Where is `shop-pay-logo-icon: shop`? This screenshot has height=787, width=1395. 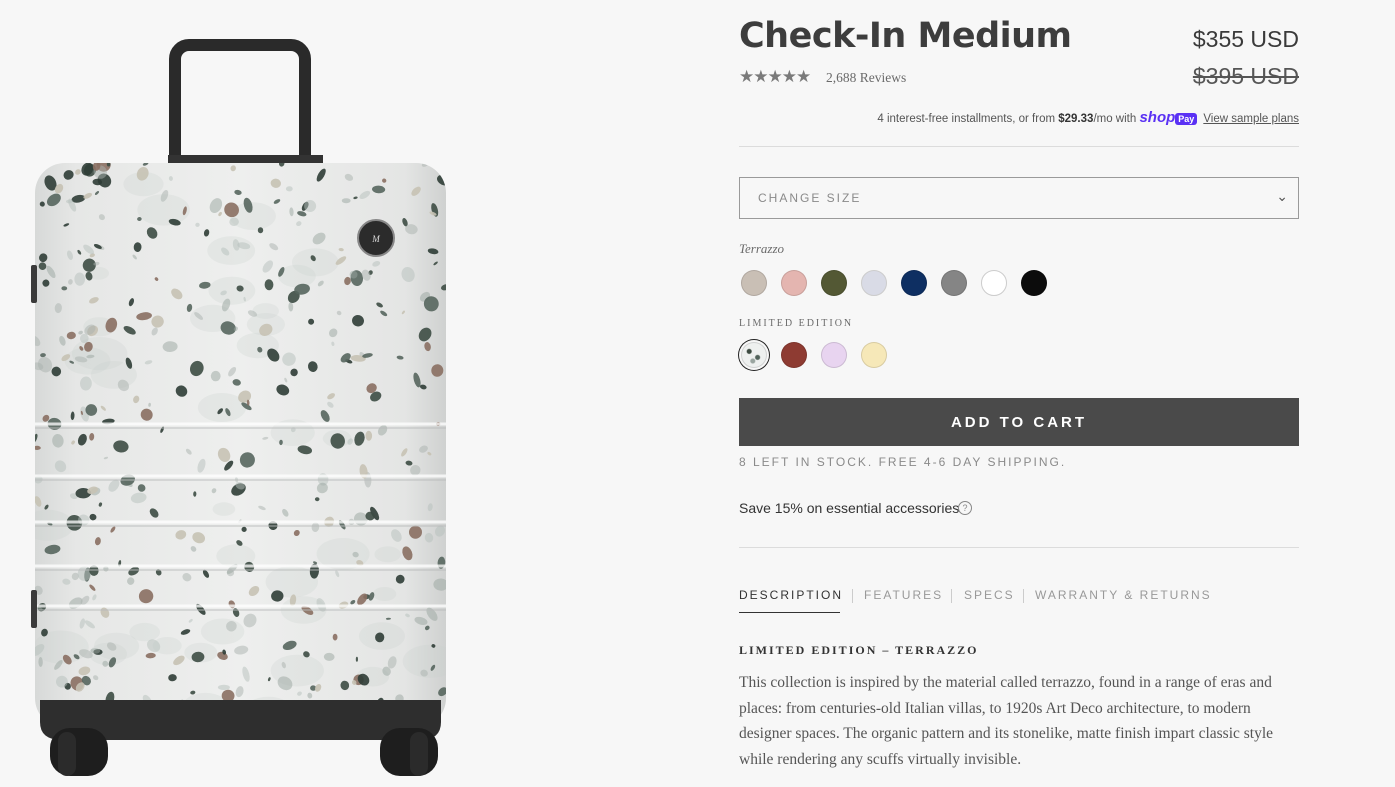
shop-pay-logo-icon: shop is located at coordinates (1157, 117).